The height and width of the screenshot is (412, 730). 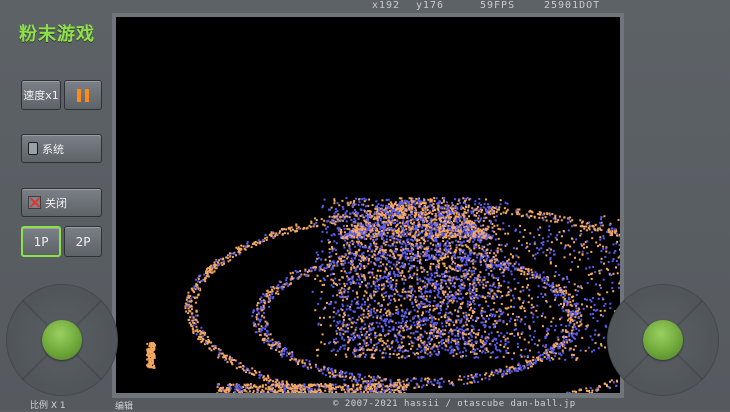 I want to click on x-icon, so click(x=34, y=202).